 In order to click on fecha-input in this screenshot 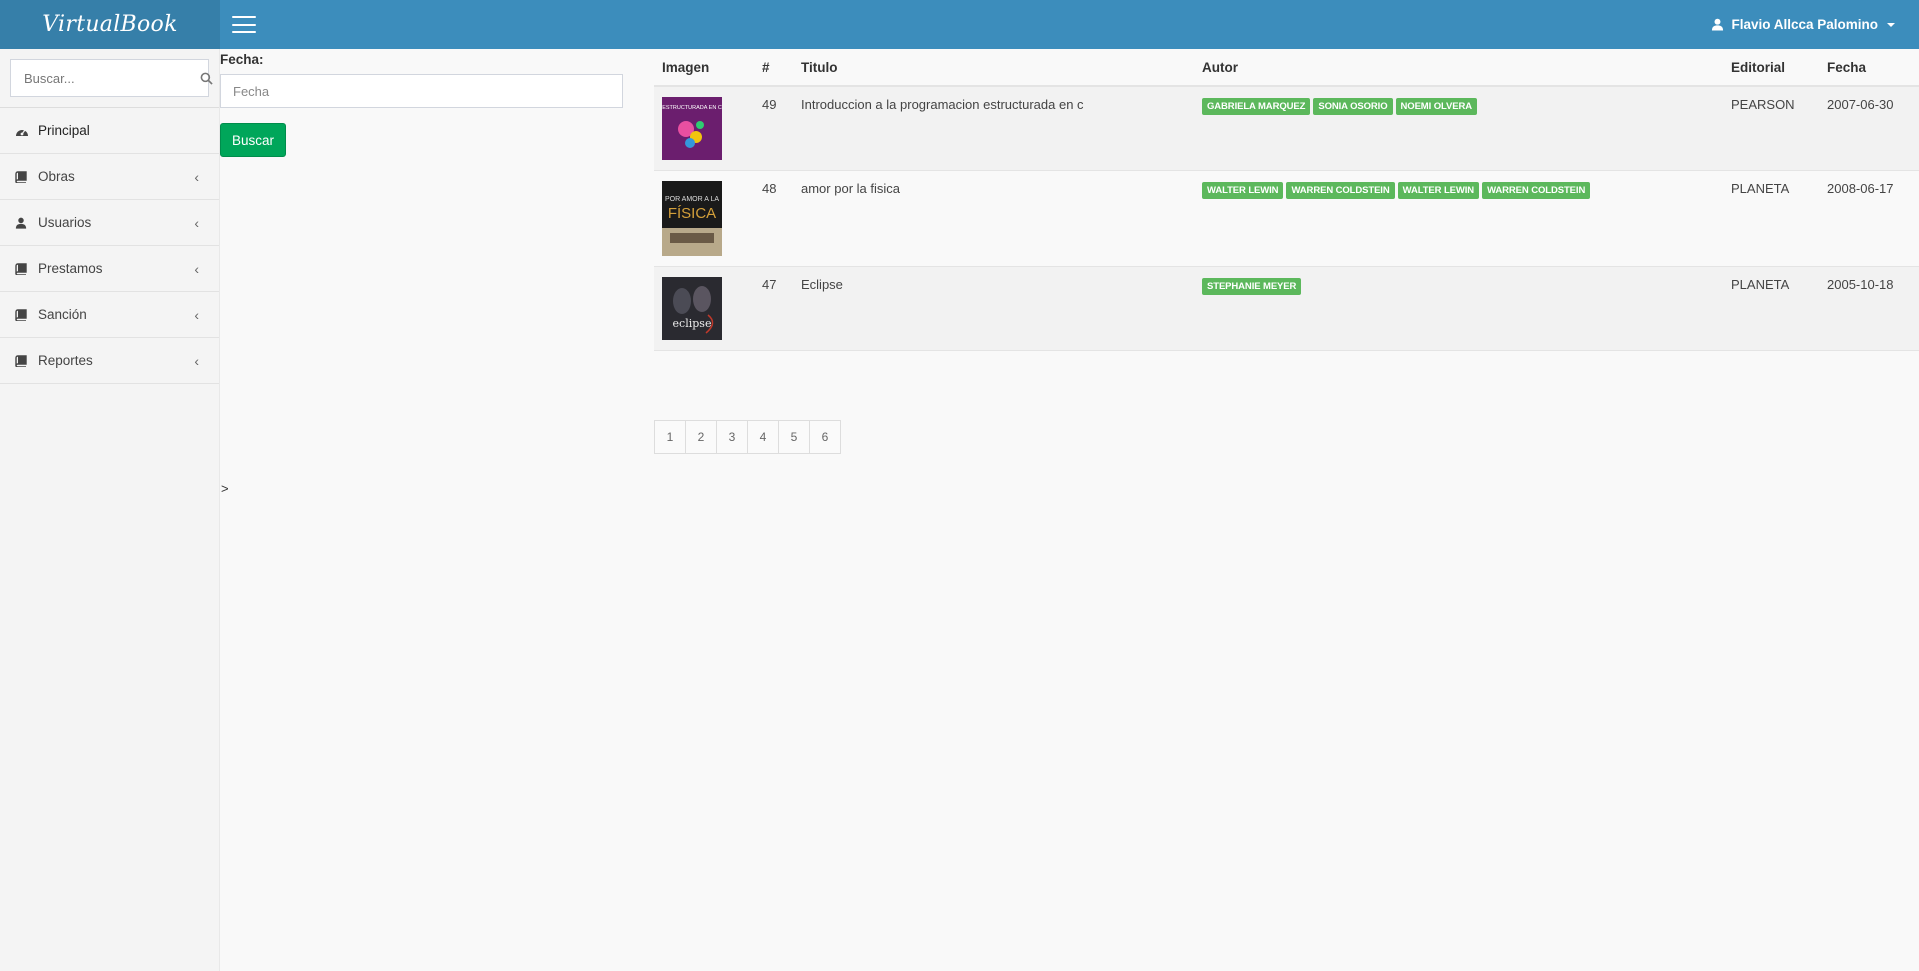, I will do `click(421, 91)`.